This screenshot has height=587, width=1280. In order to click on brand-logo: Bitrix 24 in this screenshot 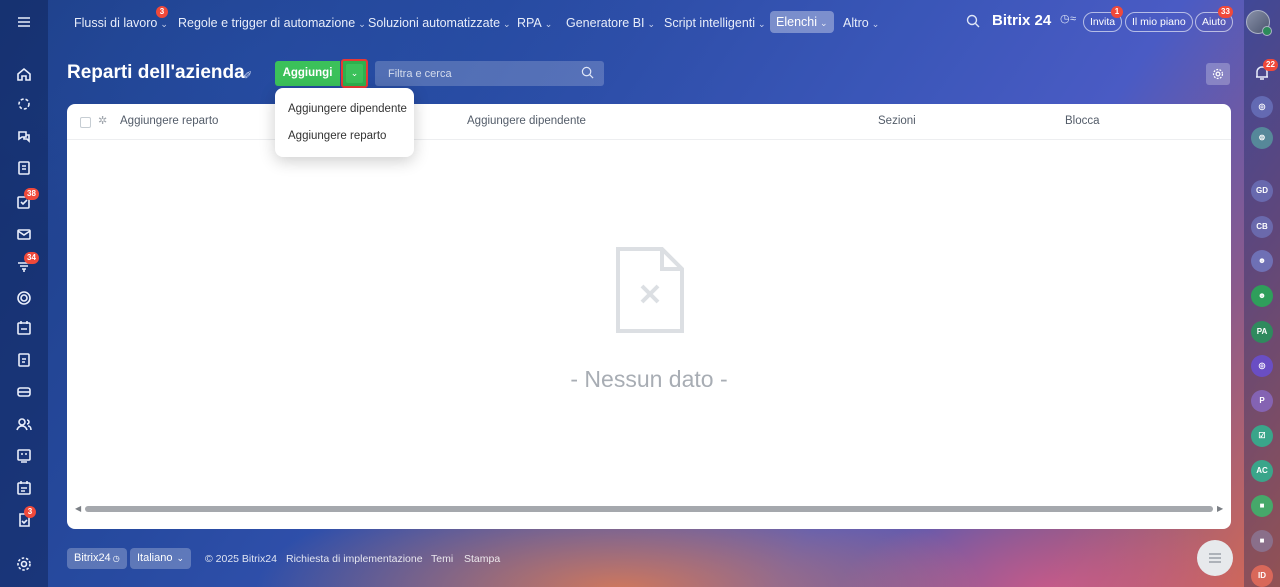, I will do `click(1021, 20)`.